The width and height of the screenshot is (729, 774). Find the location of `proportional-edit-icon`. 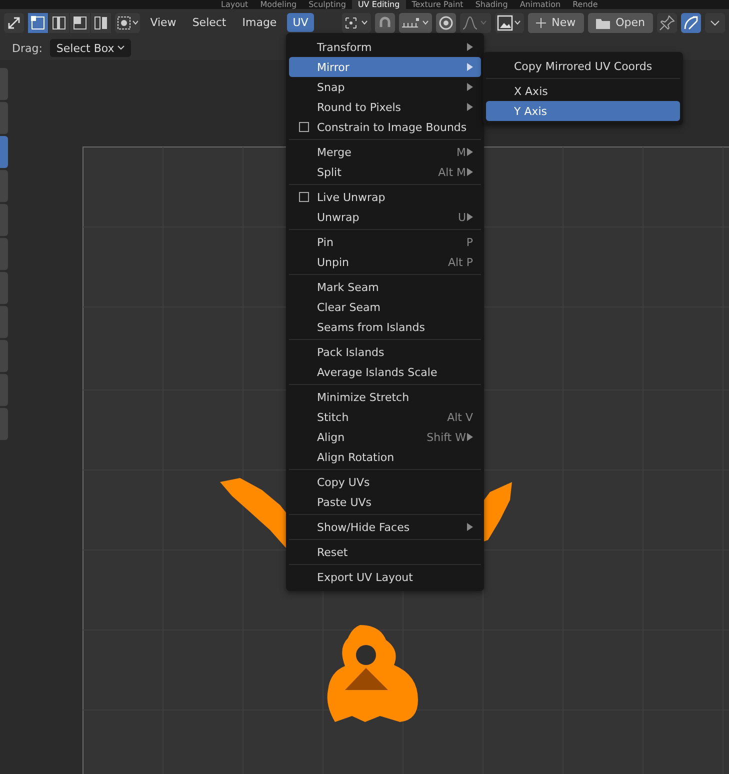

proportional-edit-icon is located at coordinates (446, 22).